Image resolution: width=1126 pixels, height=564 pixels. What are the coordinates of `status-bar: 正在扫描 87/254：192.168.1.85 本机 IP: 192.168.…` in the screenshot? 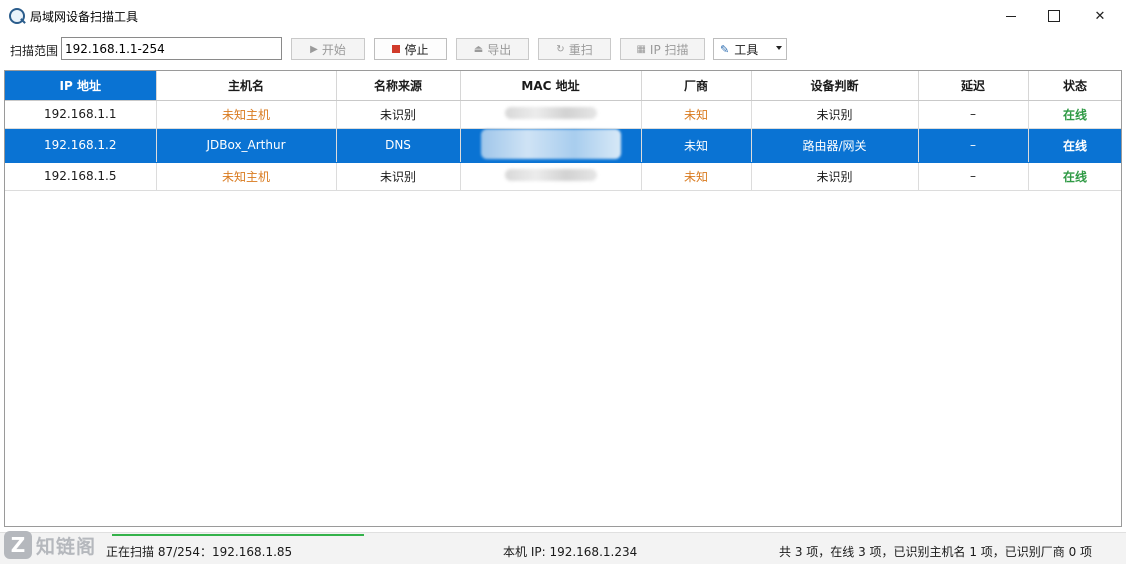 It's located at (563, 548).